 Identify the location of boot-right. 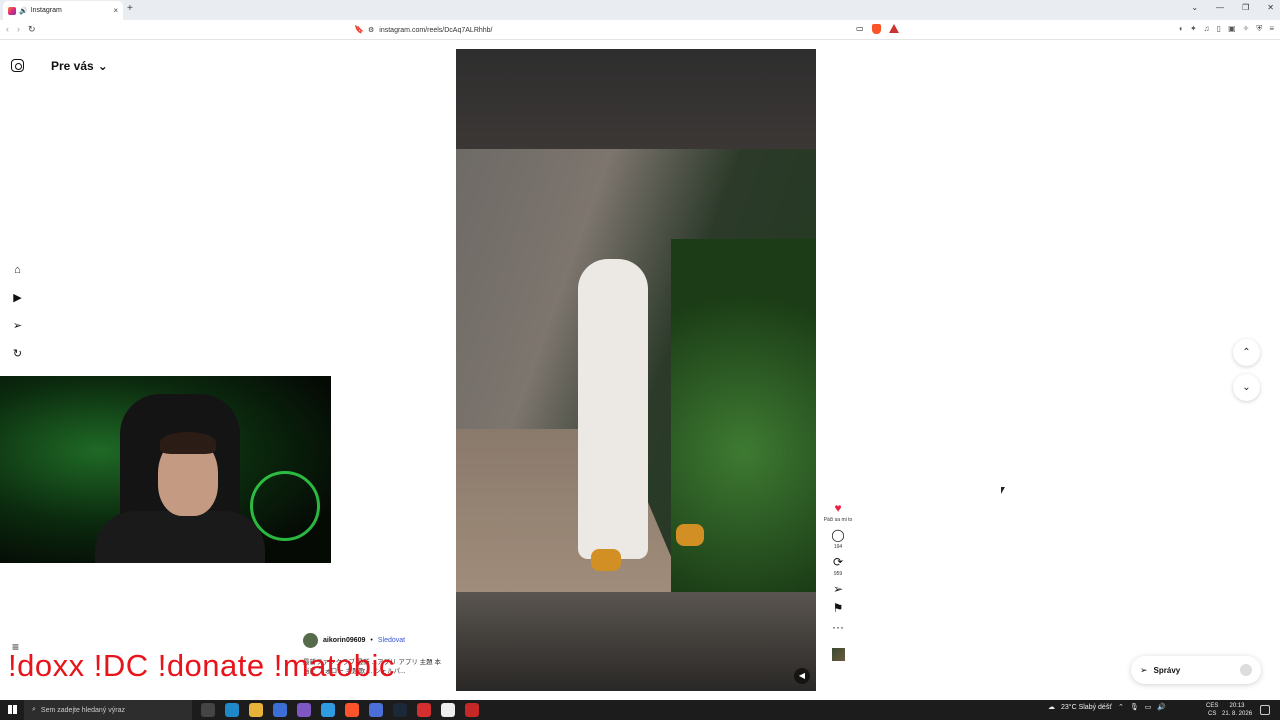
(690, 535).